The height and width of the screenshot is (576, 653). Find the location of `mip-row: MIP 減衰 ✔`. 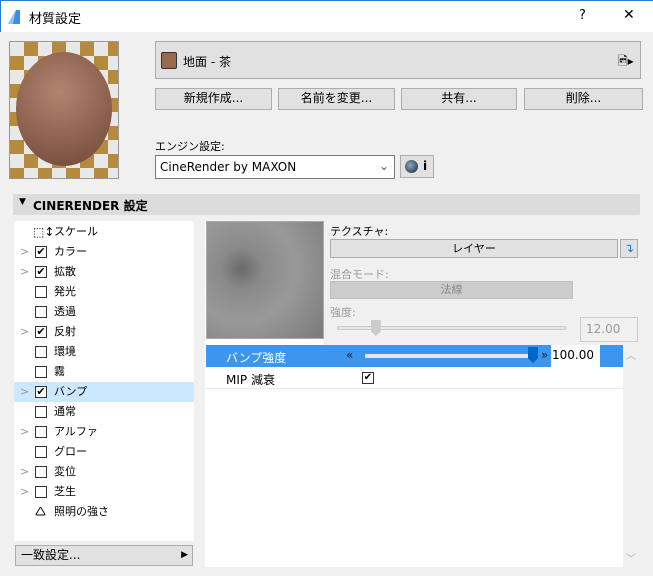

mip-row: MIP 減衰 ✔ is located at coordinates (414, 378).